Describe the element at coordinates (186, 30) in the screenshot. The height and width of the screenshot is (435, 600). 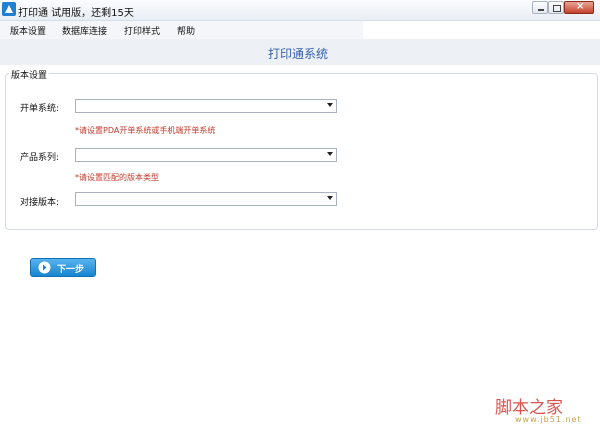
I see `menu-item-help: 帮助` at that location.